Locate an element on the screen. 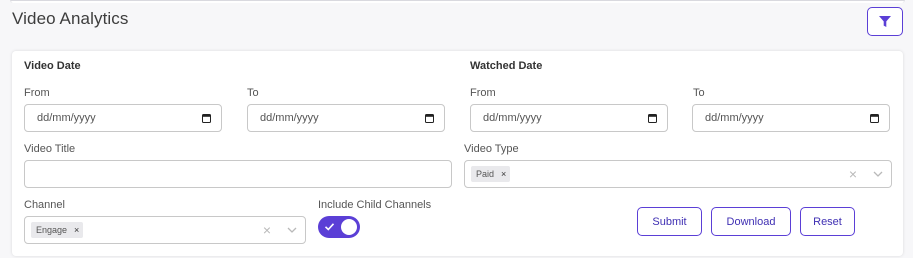 This screenshot has width=913, height=258. tag-label: Paid is located at coordinates (485, 174).